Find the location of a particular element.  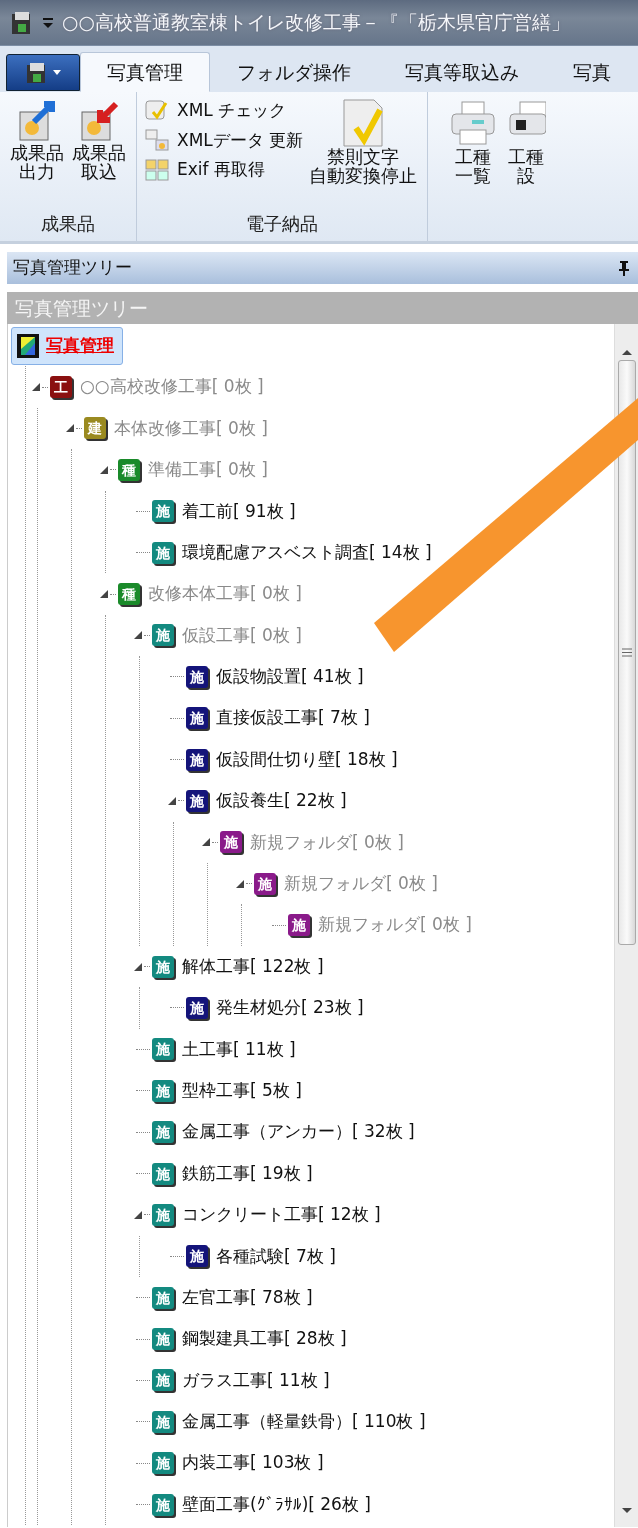

caret-icon is located at coordinates (57, 72).